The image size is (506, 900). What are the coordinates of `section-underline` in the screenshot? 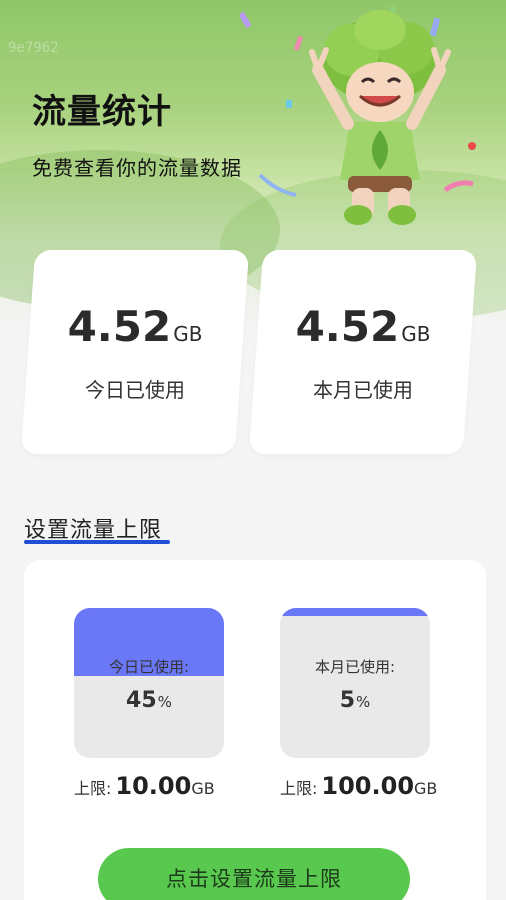 It's located at (97, 542).